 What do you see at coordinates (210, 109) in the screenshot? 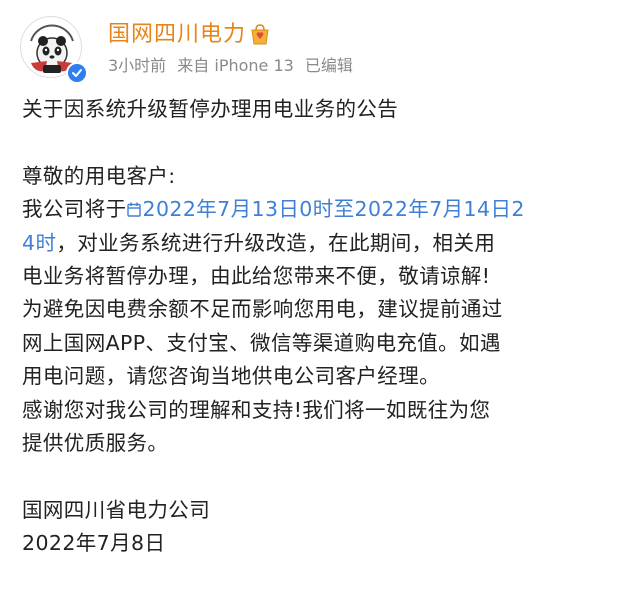
I see `announcement-title: 关于因系统升级暂停办理用电业务的公告` at bounding box center [210, 109].